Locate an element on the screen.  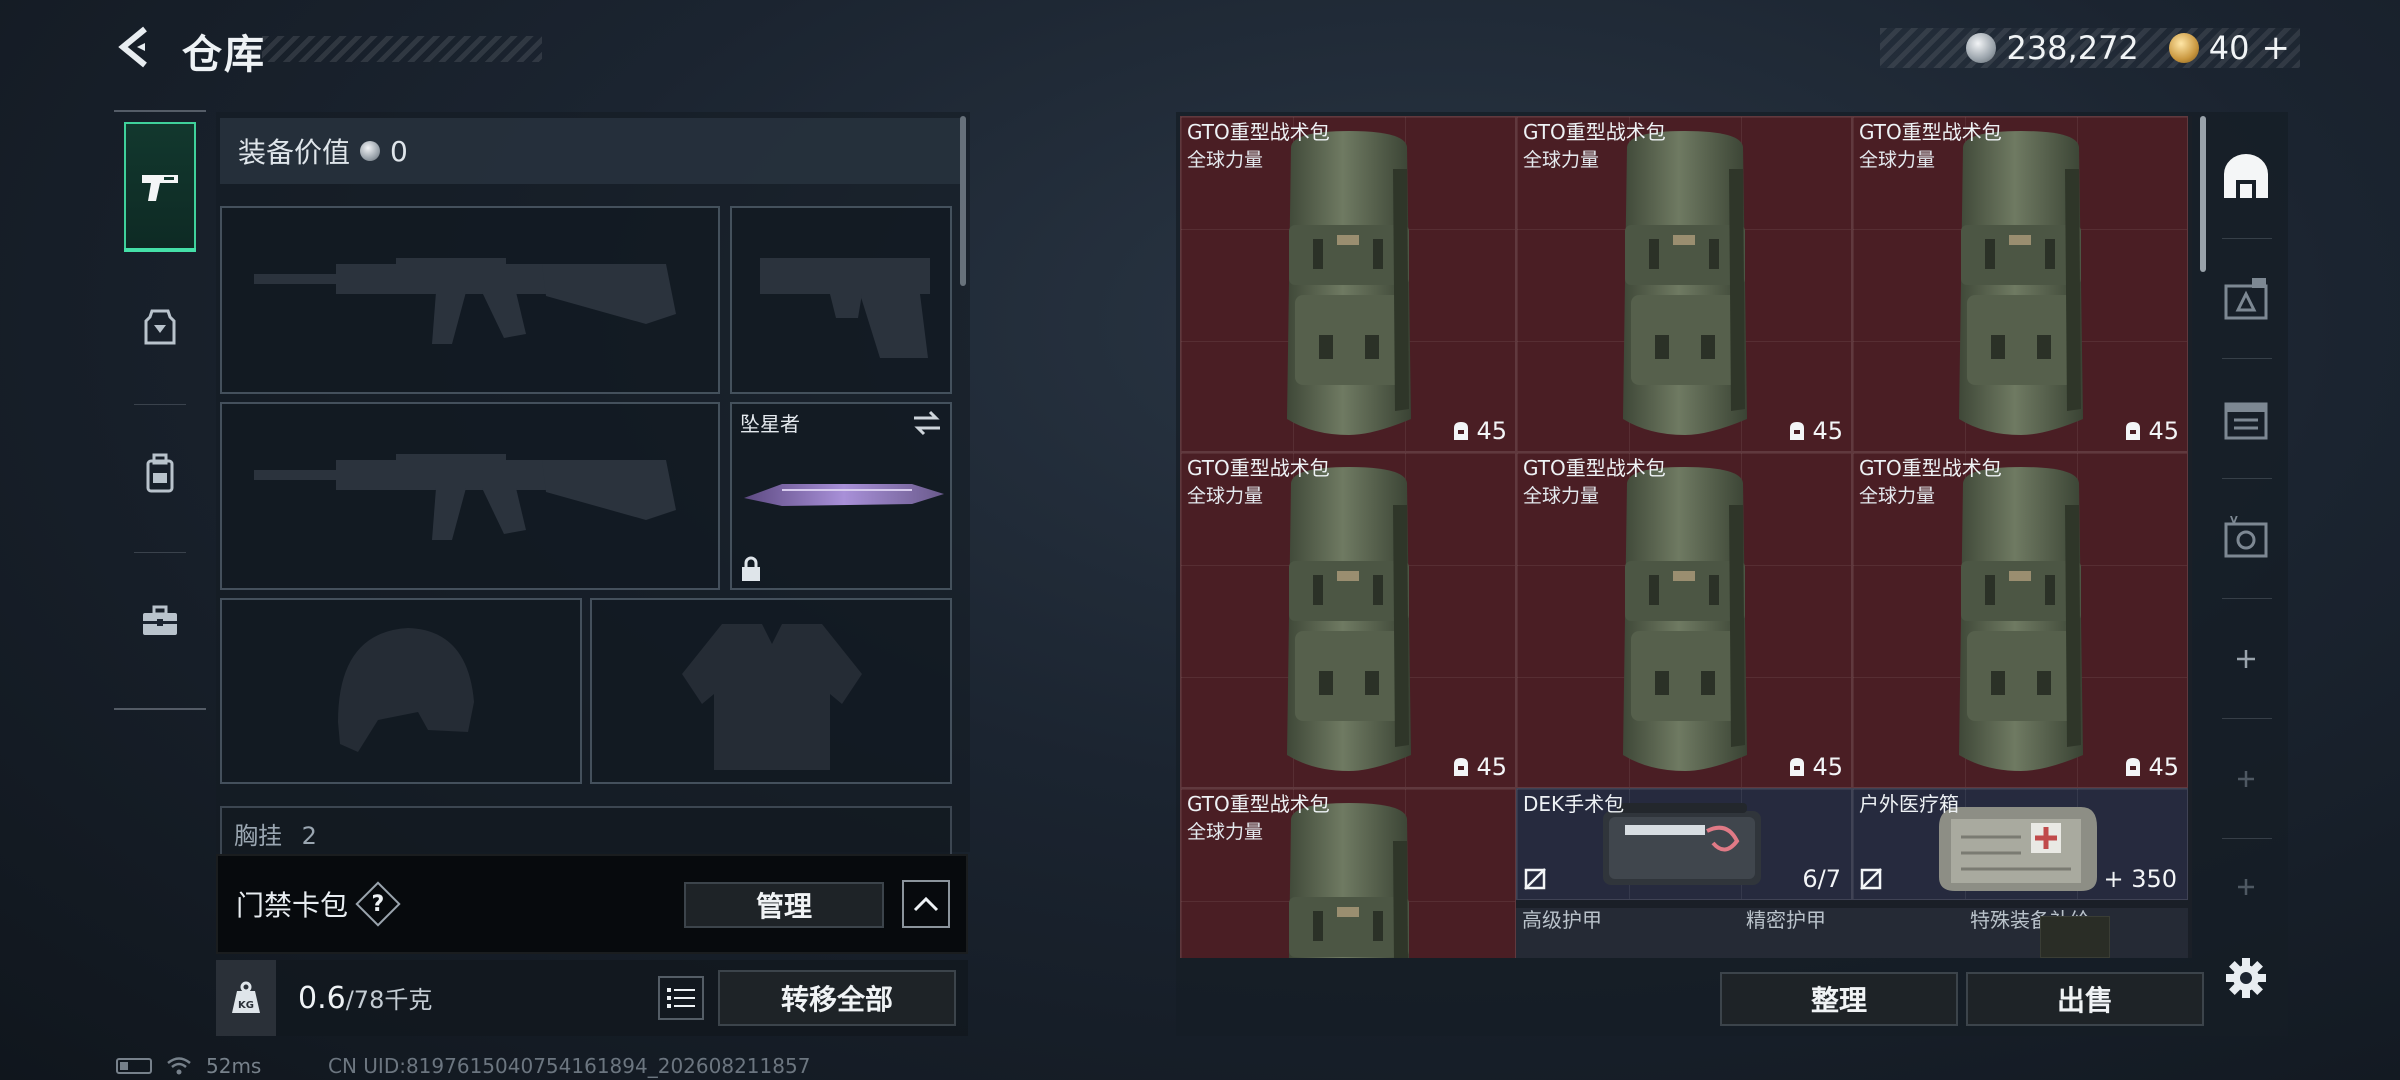
weight-readout: 0.6/78千克 is located at coordinates (365, 998).